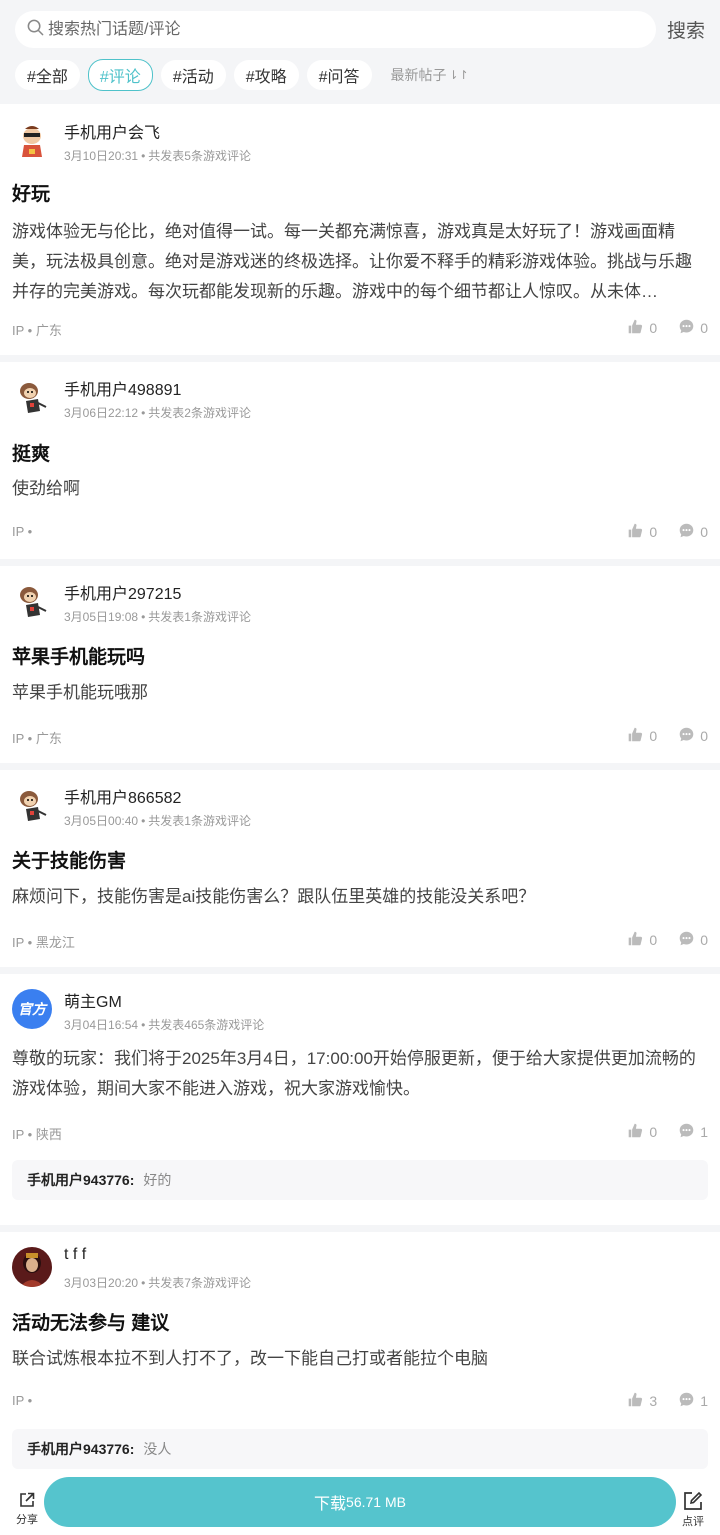 Image resolution: width=720 pixels, height=1535 pixels. What do you see at coordinates (75, 1255) in the screenshot?
I see `username: t f f` at bounding box center [75, 1255].